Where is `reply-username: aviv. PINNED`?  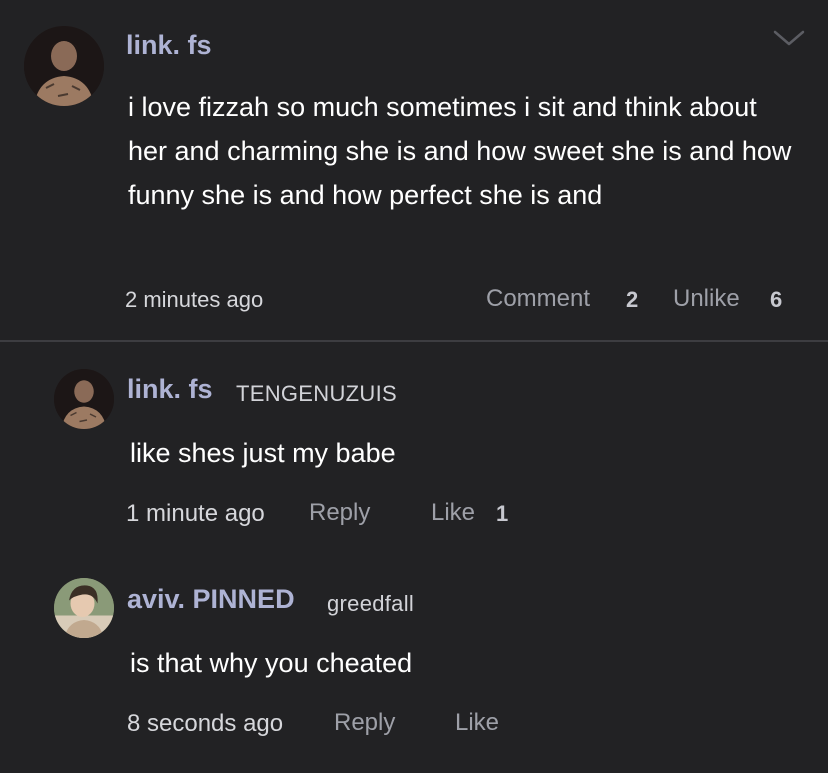
reply-username: aviv. PINNED is located at coordinates (211, 599).